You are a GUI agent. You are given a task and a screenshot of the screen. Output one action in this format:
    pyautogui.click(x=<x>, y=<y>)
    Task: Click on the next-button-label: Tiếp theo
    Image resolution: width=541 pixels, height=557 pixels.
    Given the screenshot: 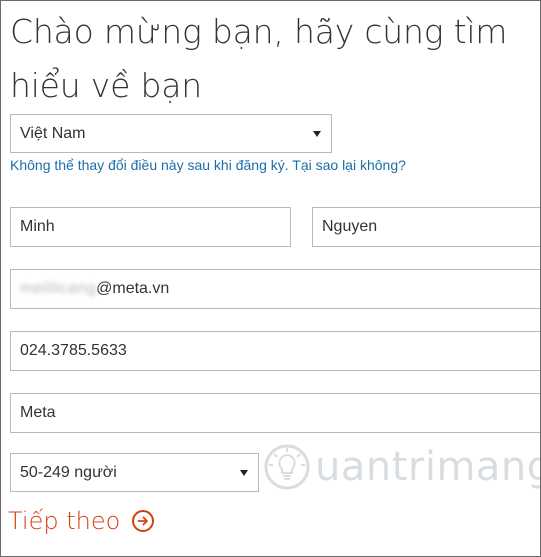 What is the action you would take?
    pyautogui.click(x=64, y=521)
    